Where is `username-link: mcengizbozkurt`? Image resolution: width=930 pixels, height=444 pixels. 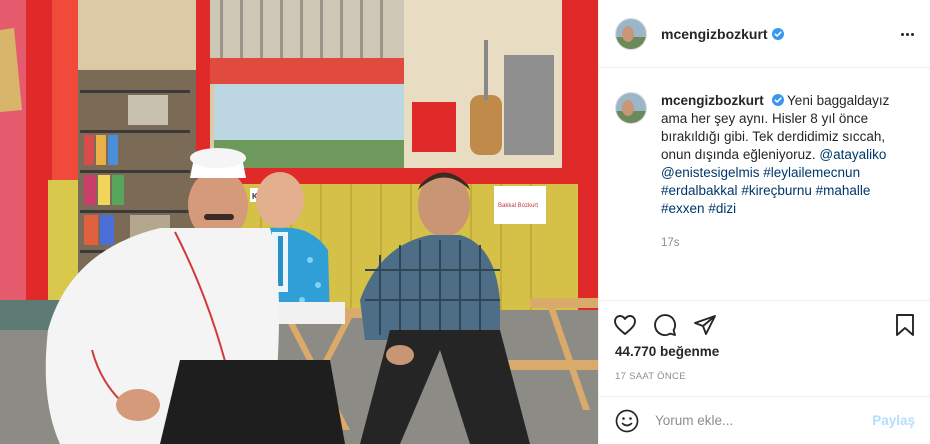 username-link: mcengizbozkurt is located at coordinates (714, 34).